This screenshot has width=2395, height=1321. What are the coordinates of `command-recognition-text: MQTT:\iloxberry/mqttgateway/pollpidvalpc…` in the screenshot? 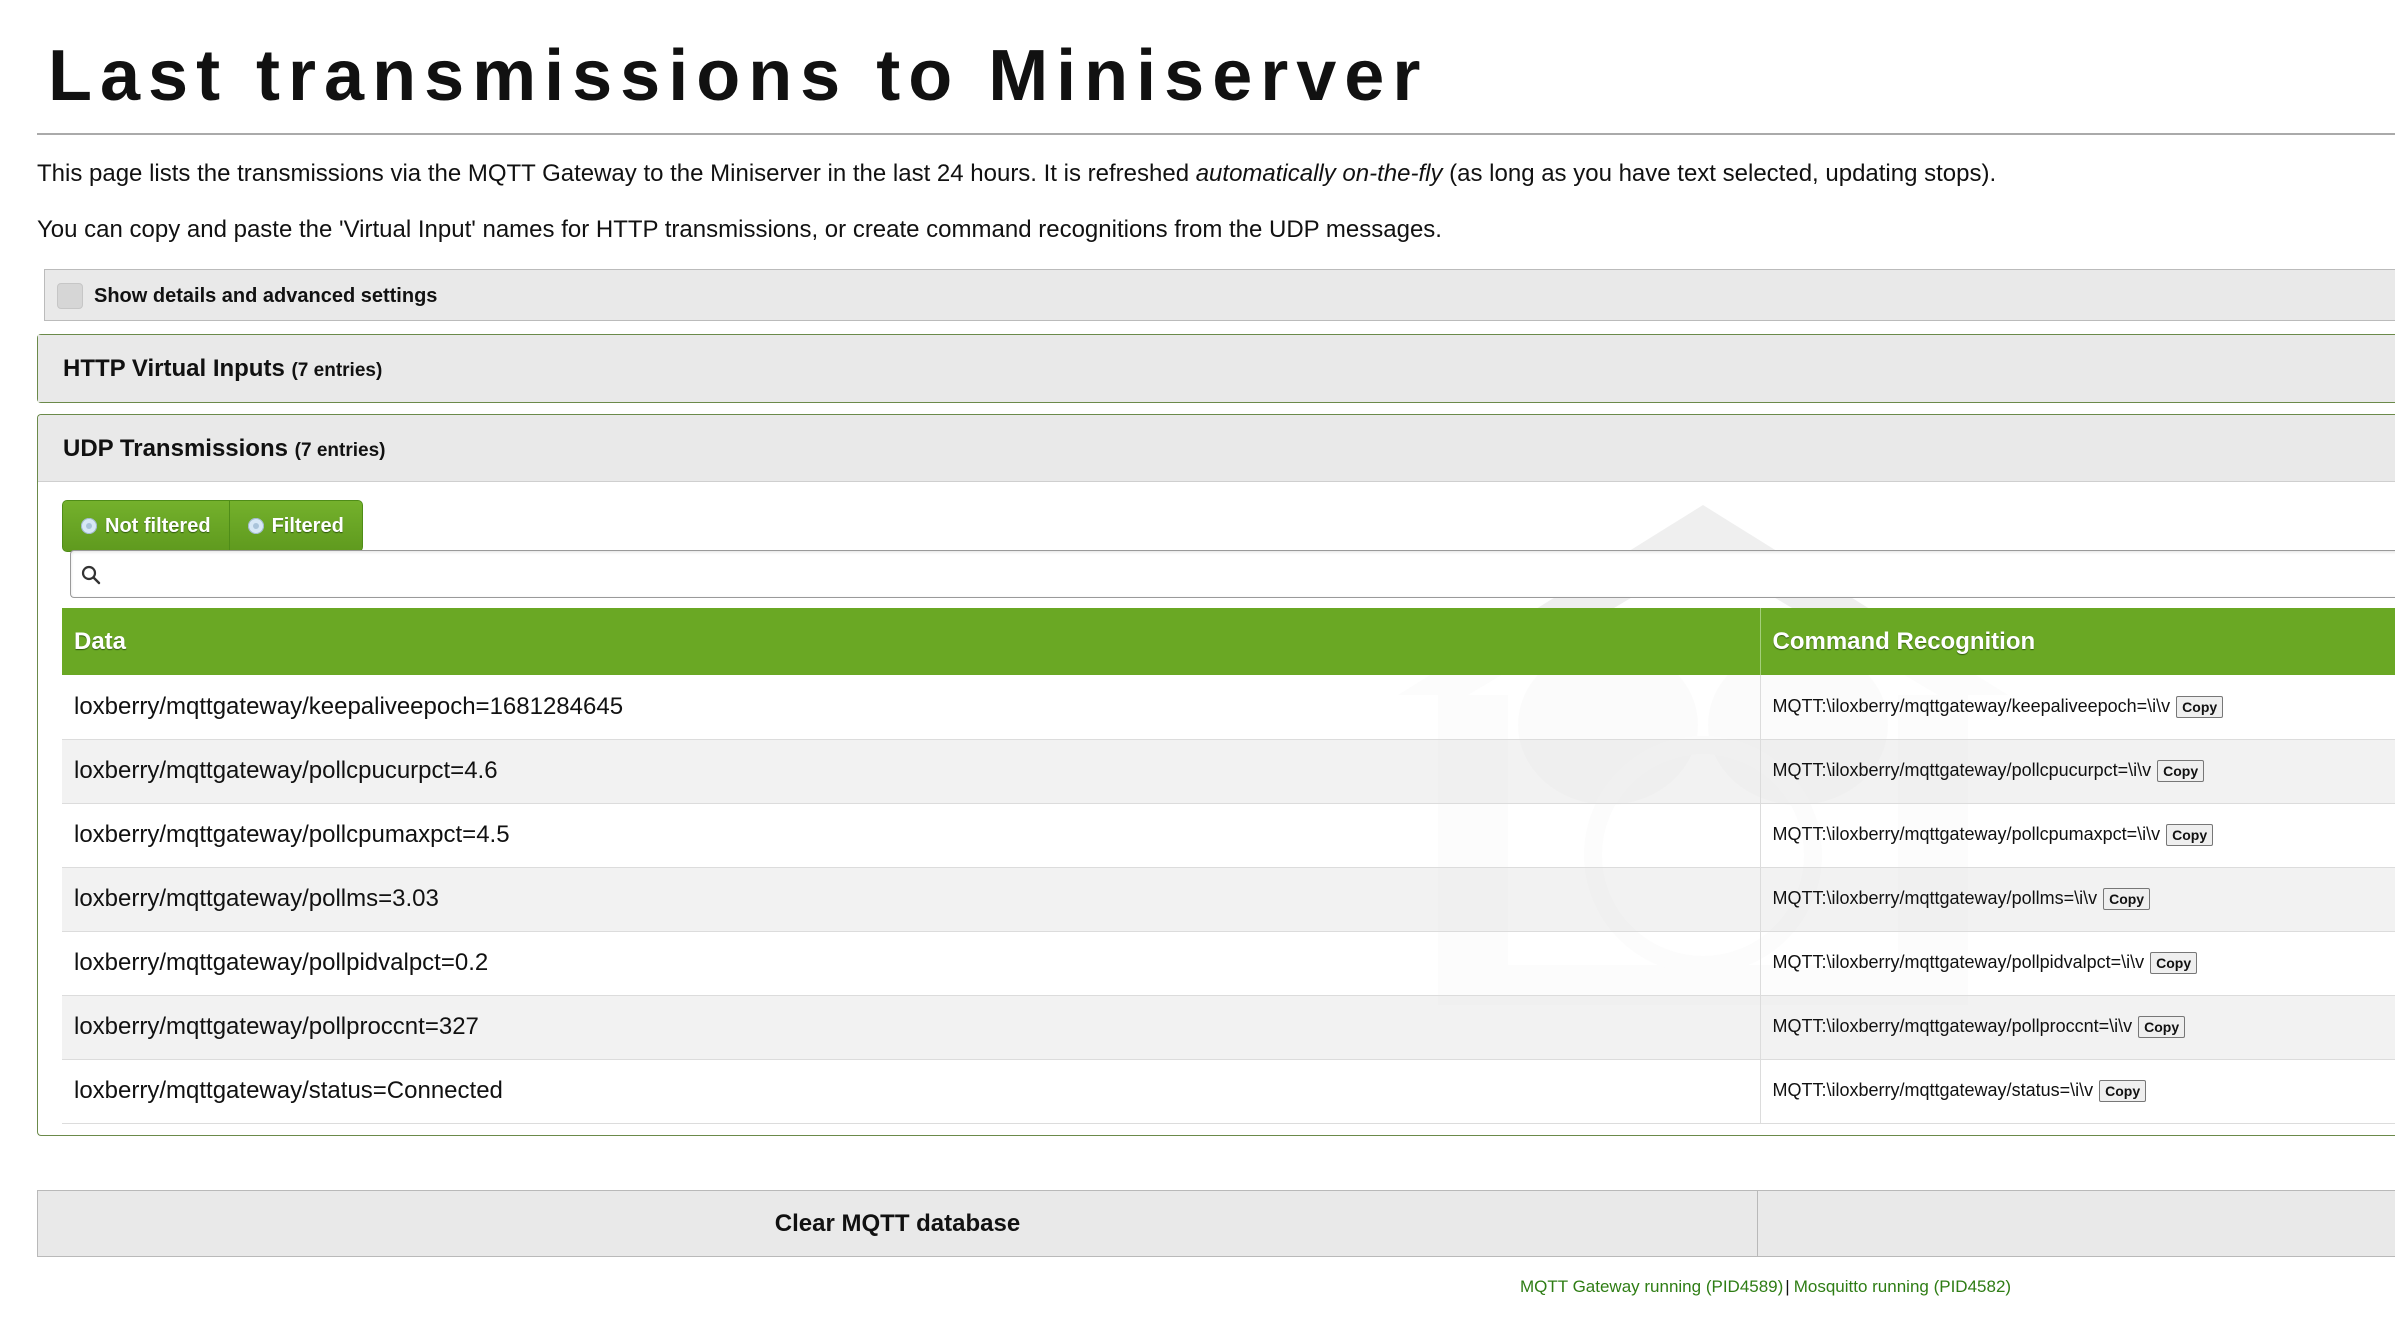 It's located at (1958, 961).